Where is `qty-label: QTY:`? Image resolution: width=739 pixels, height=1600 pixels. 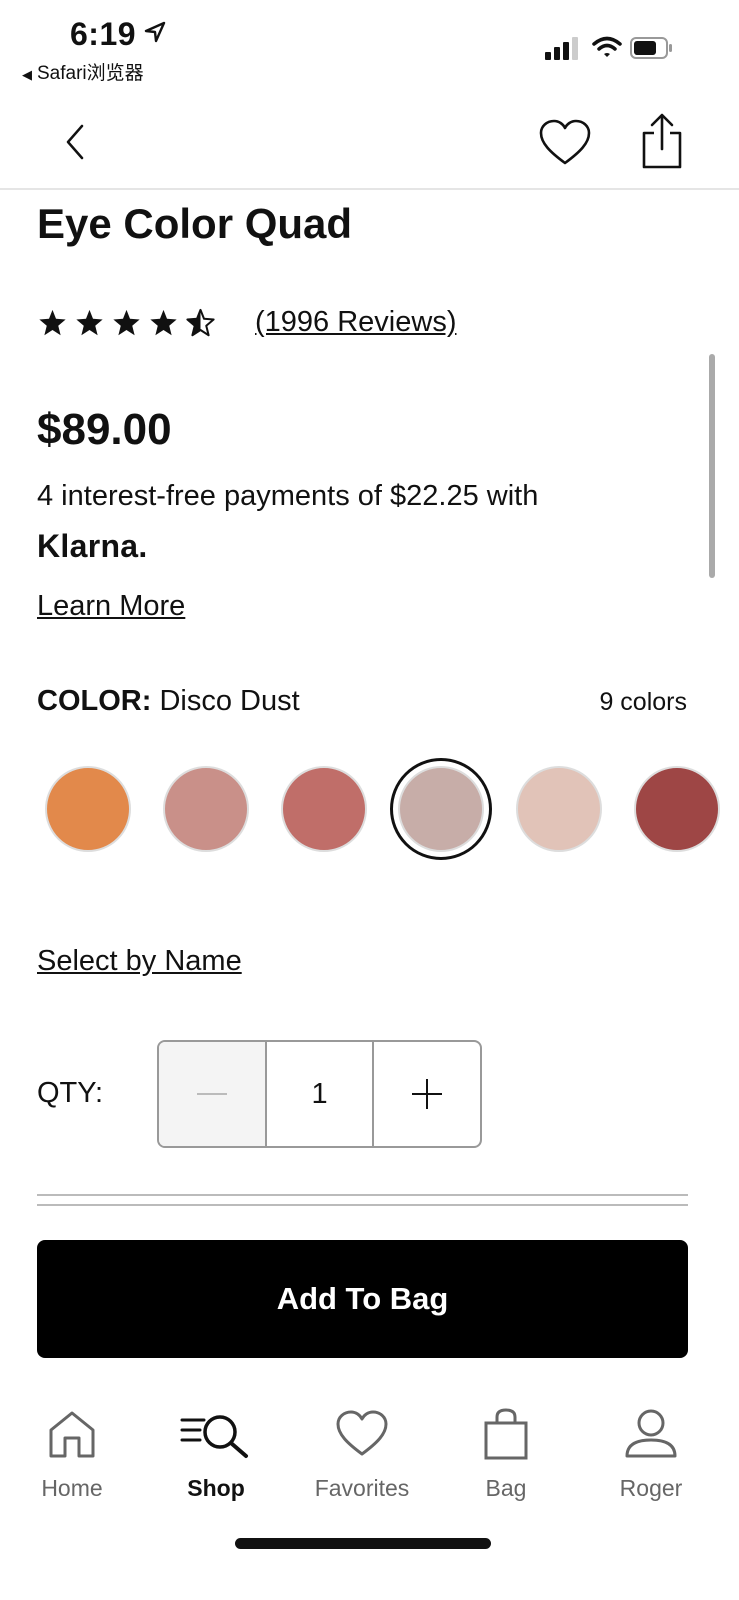 qty-label: QTY: is located at coordinates (70, 1093).